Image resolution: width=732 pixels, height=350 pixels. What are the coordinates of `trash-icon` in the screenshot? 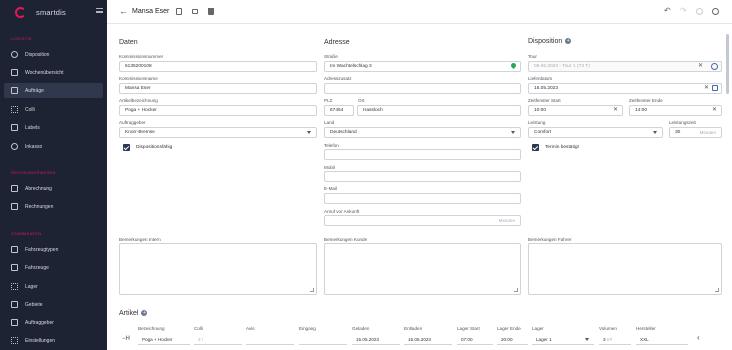 It's located at (211, 11).